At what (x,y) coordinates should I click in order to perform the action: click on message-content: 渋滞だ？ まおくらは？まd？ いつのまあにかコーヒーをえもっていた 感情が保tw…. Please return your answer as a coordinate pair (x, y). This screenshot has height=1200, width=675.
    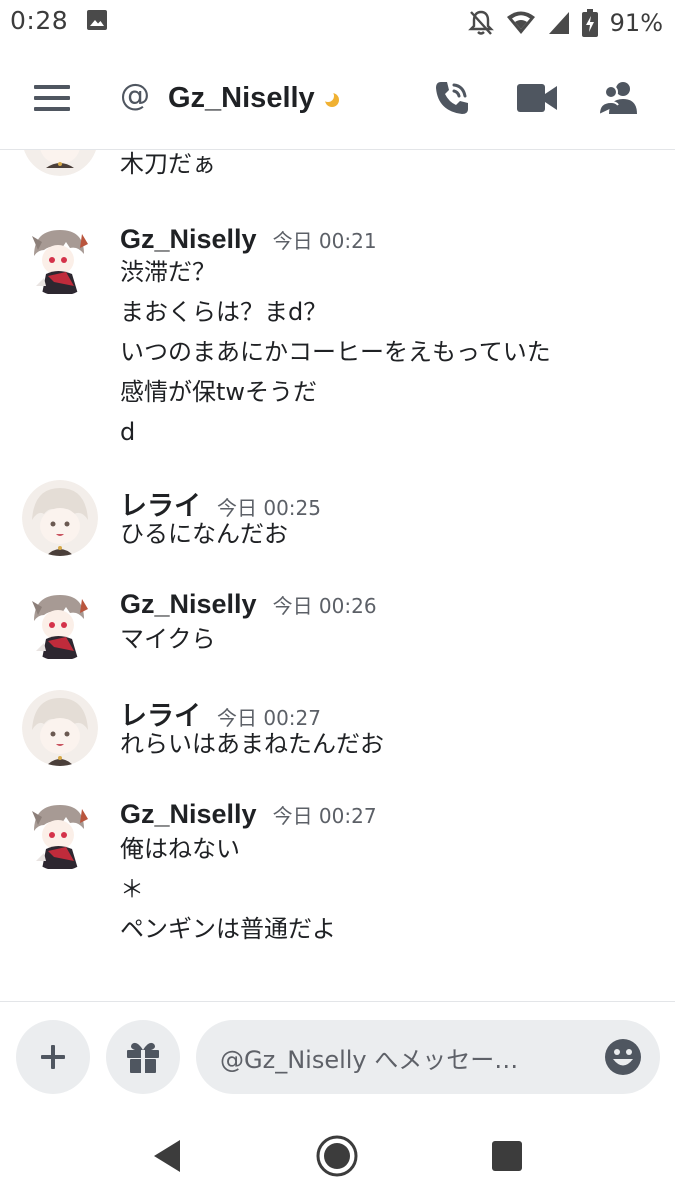
    Looking at the image, I should click on (335, 352).